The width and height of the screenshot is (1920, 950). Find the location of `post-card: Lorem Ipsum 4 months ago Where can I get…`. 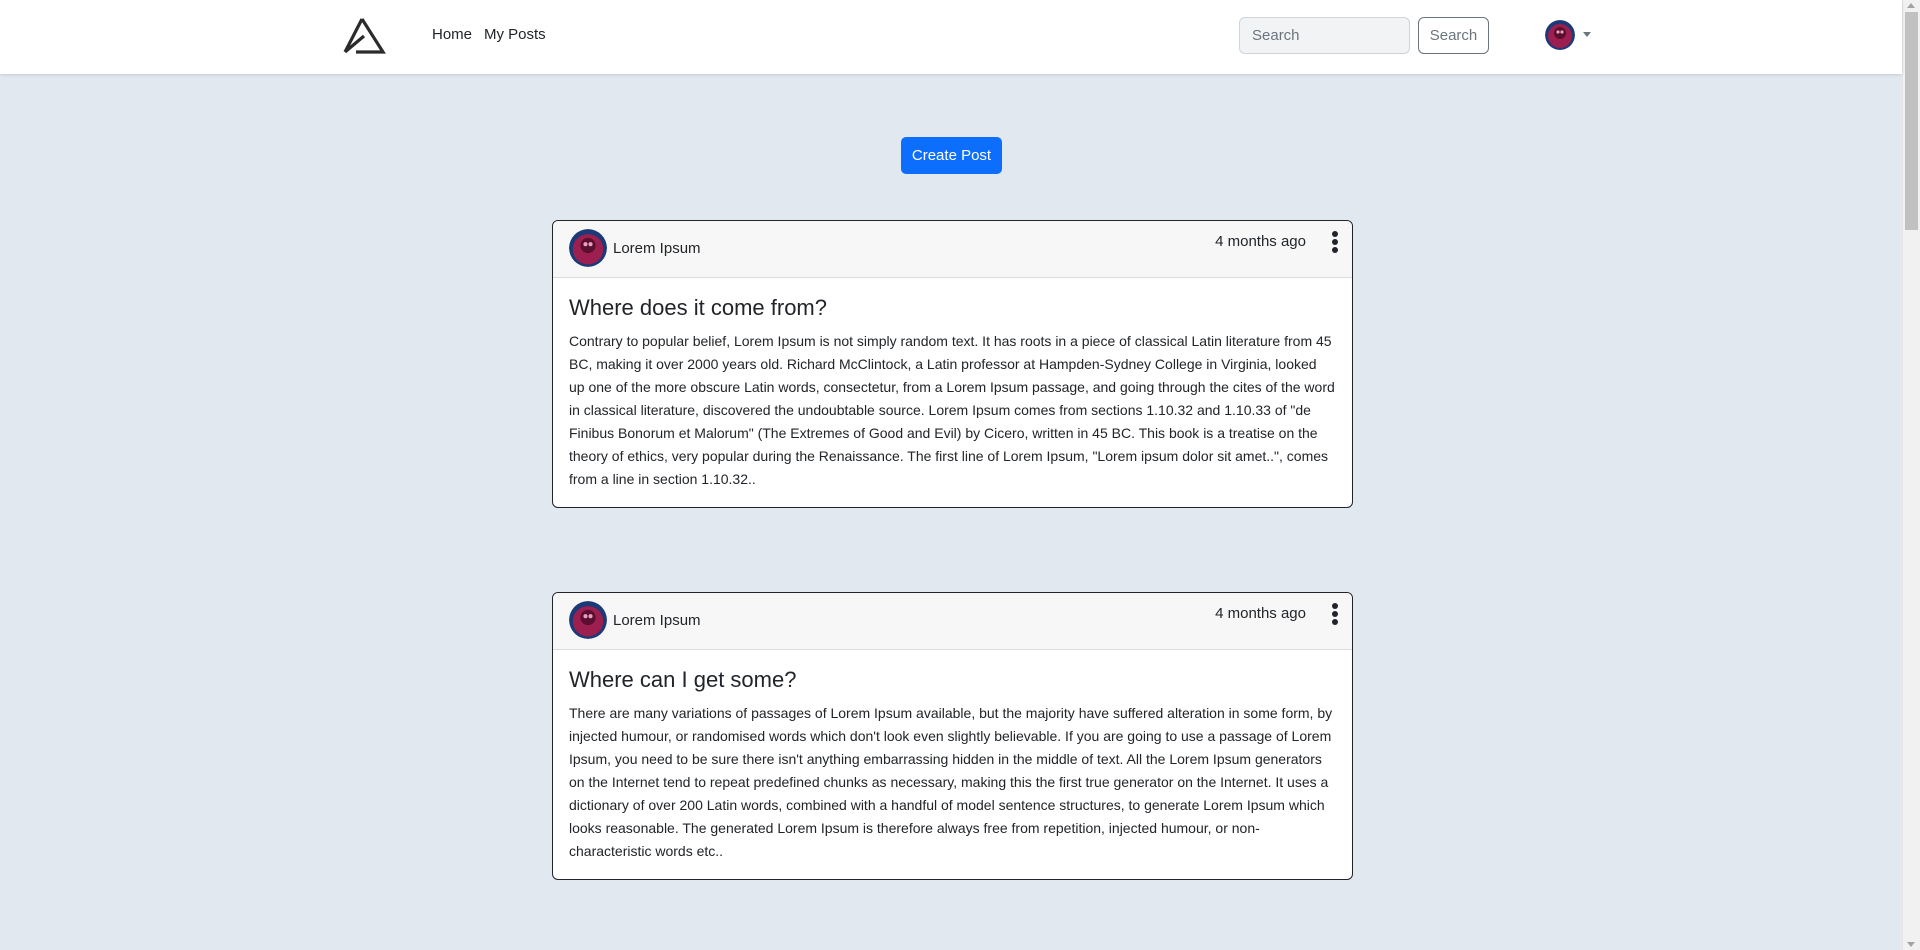

post-card: Lorem Ipsum 4 months ago Where can I get… is located at coordinates (952, 736).